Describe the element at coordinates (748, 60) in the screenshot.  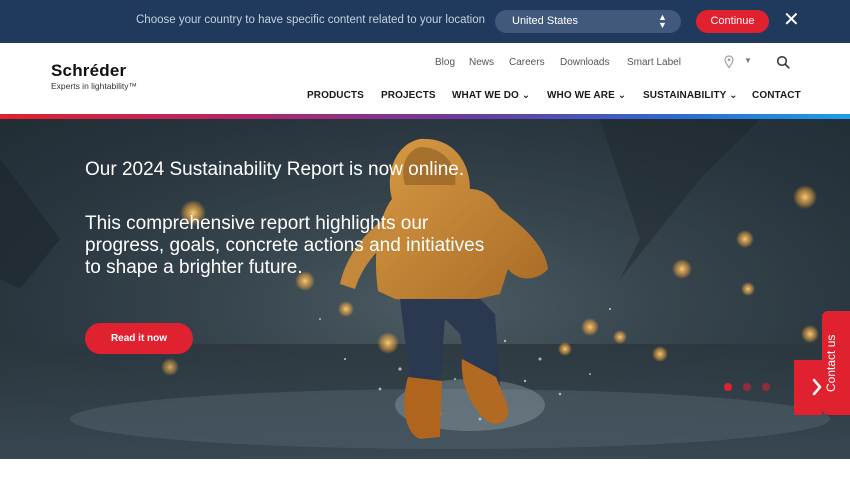
I see `chevron-down-icon: ▼` at that location.